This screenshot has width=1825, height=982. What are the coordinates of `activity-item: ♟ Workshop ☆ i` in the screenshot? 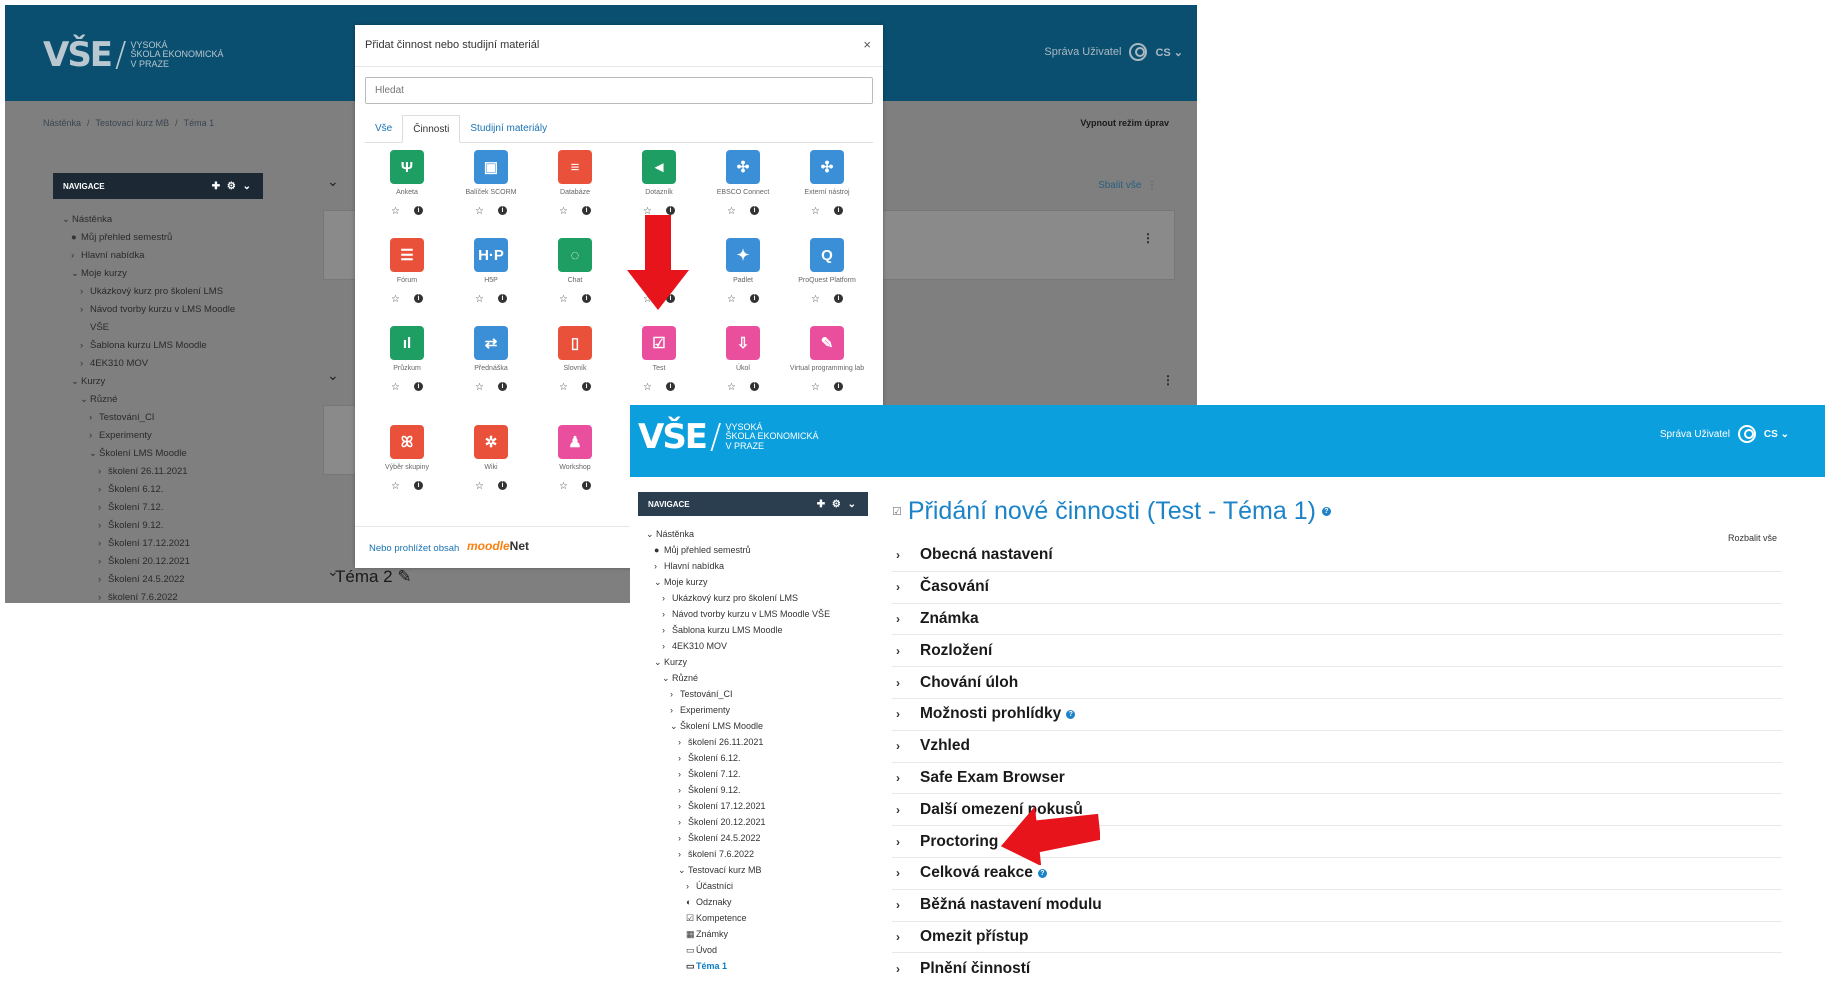 It's located at (575, 458).